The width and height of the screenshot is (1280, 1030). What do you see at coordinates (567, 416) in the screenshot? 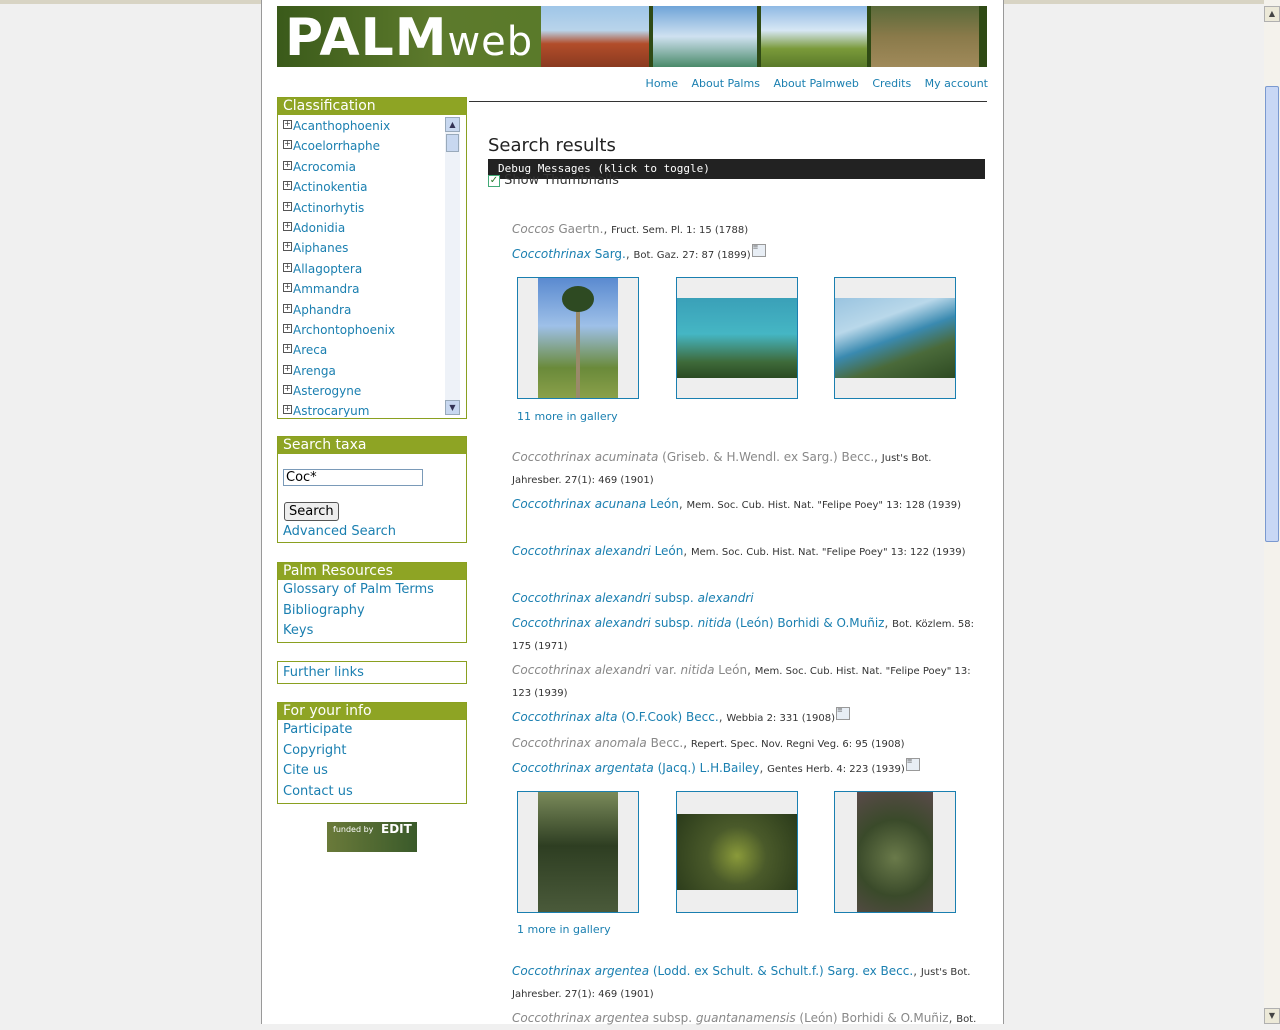
I see `gallery-more-link-1: 11 more in gallery` at bounding box center [567, 416].